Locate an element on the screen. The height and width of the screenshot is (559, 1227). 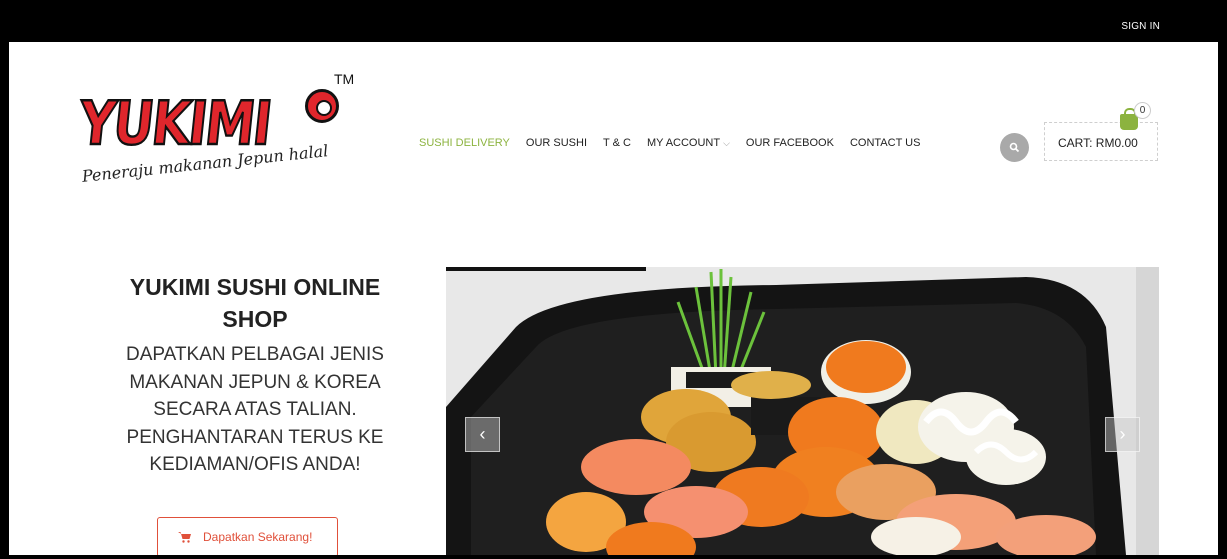
logo-wordmark: YUKIMI is located at coordinates (175, 124).